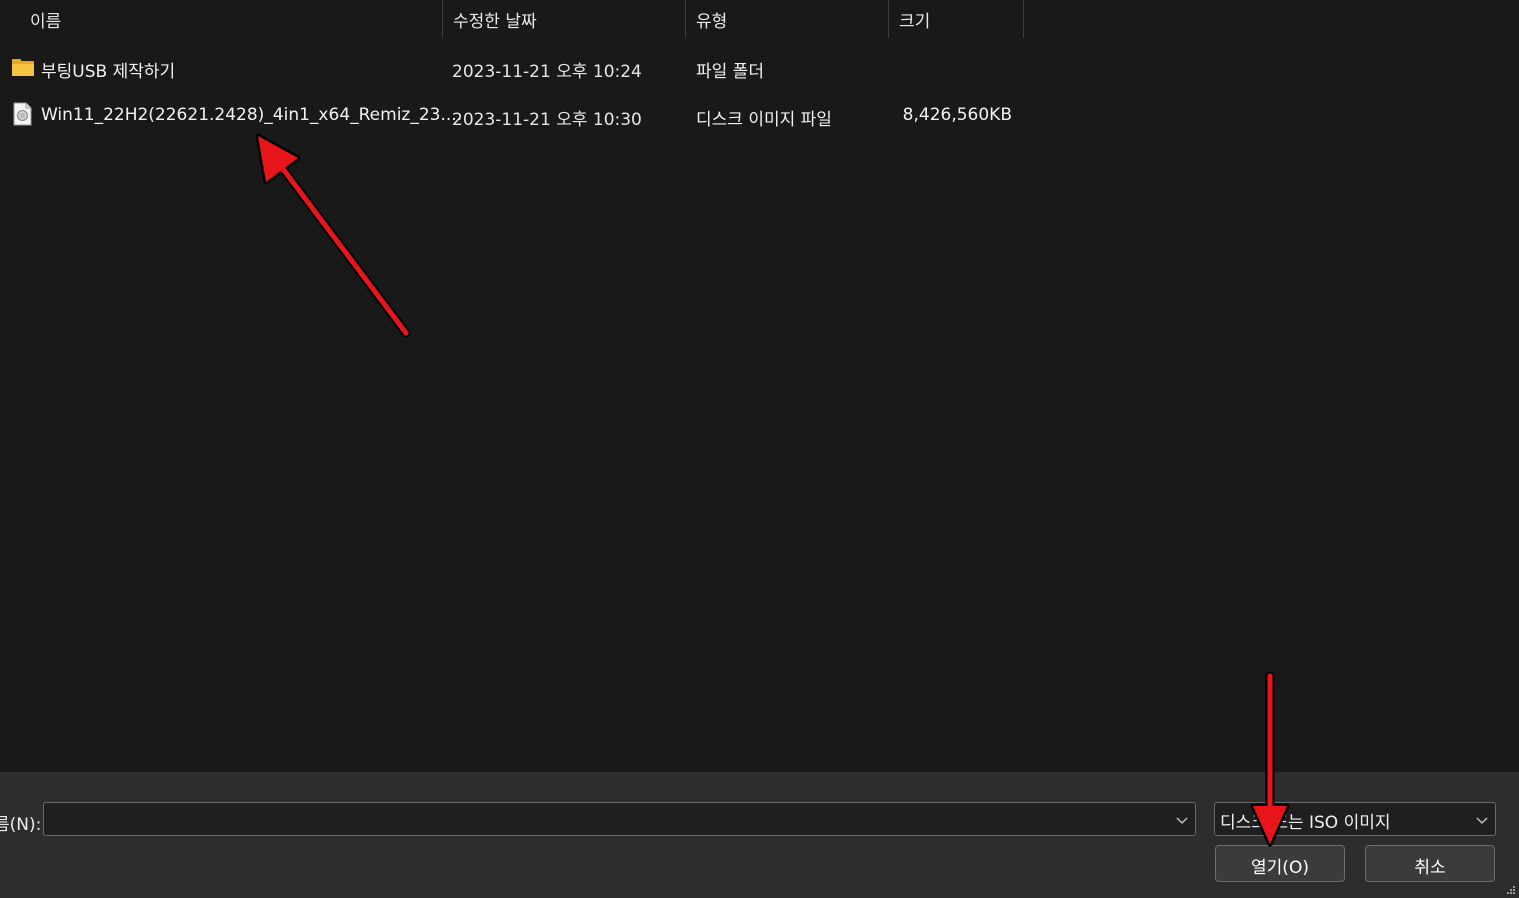  What do you see at coordinates (108, 72) in the screenshot?
I see `file-name: 부팅USB 제작하기` at bounding box center [108, 72].